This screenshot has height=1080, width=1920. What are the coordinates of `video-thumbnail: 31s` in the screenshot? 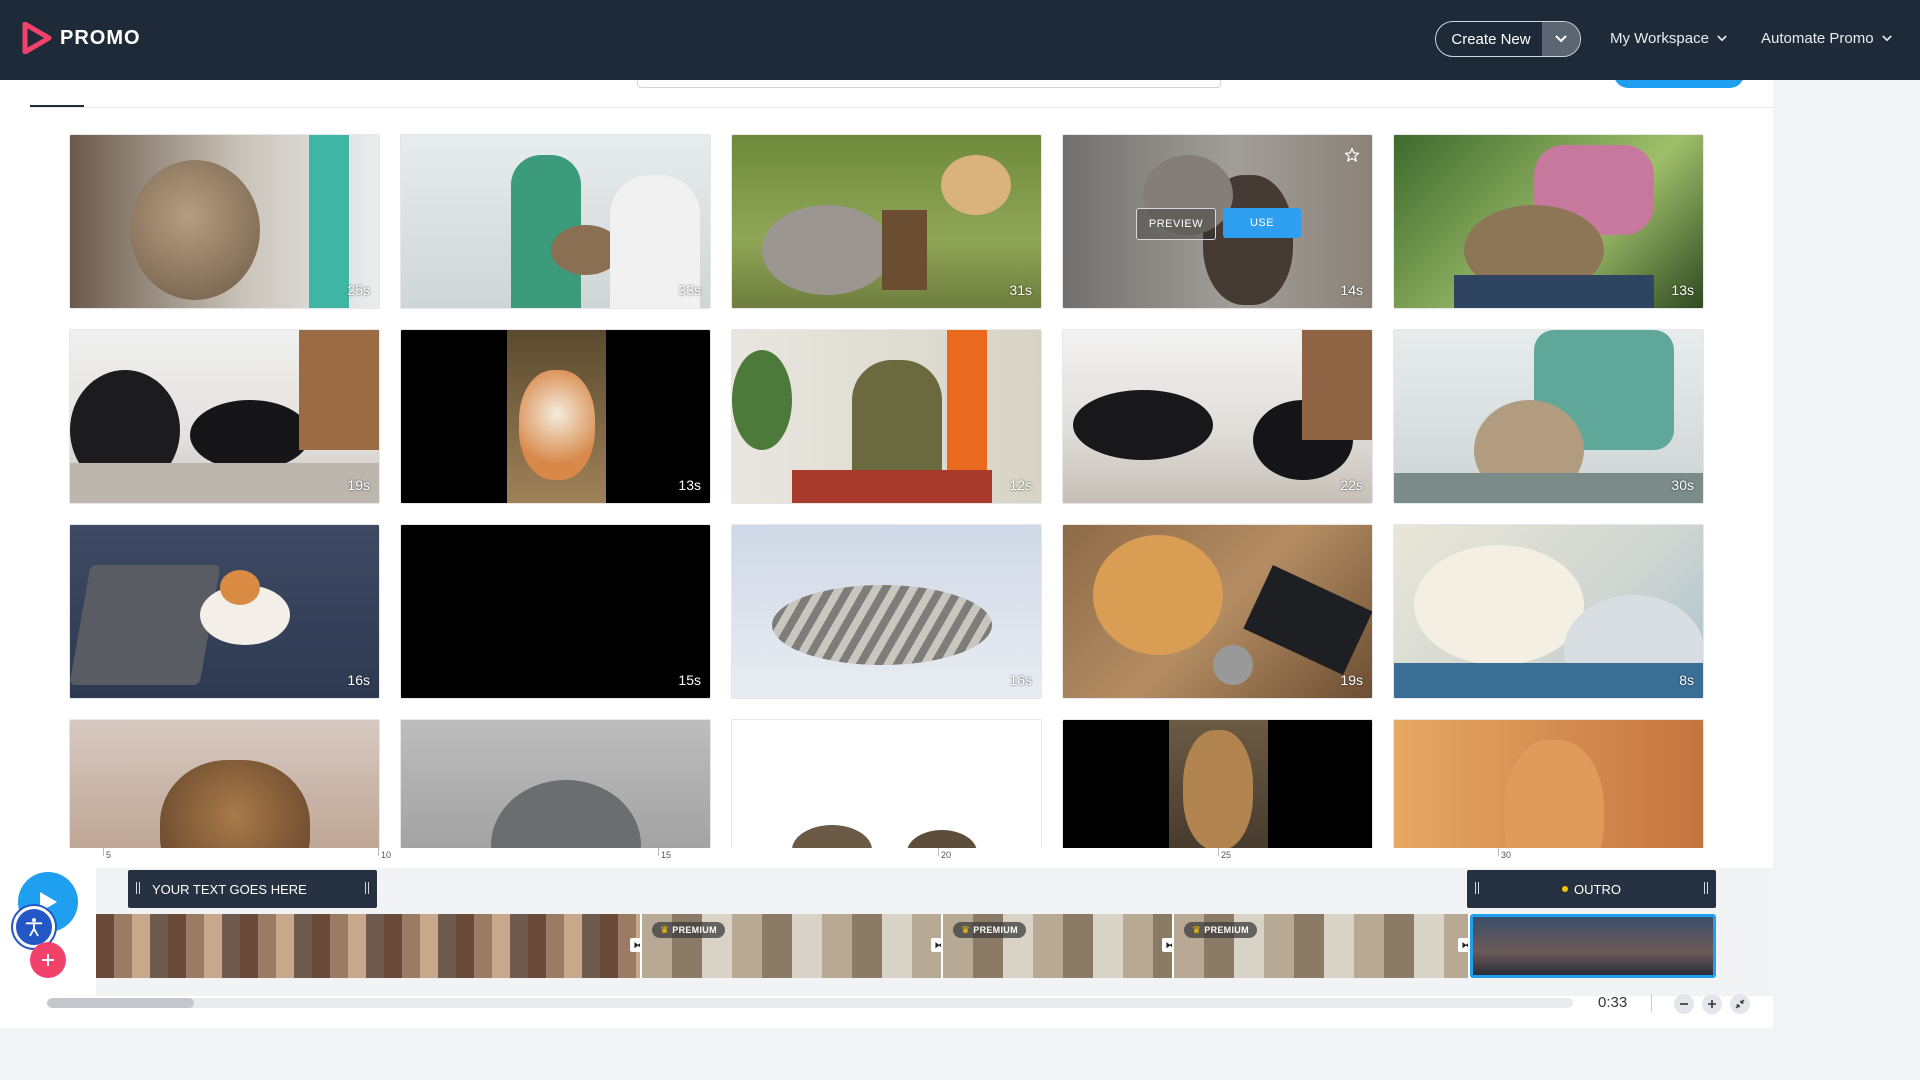 It's located at (886, 221).